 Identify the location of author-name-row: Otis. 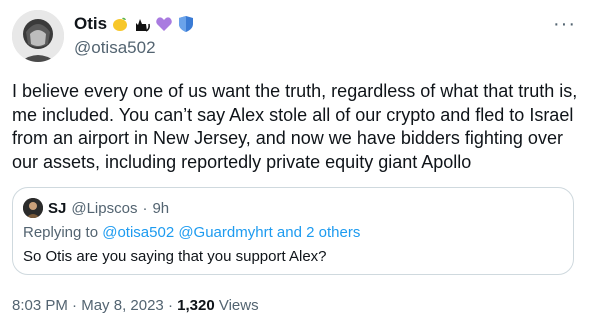
(134, 24).